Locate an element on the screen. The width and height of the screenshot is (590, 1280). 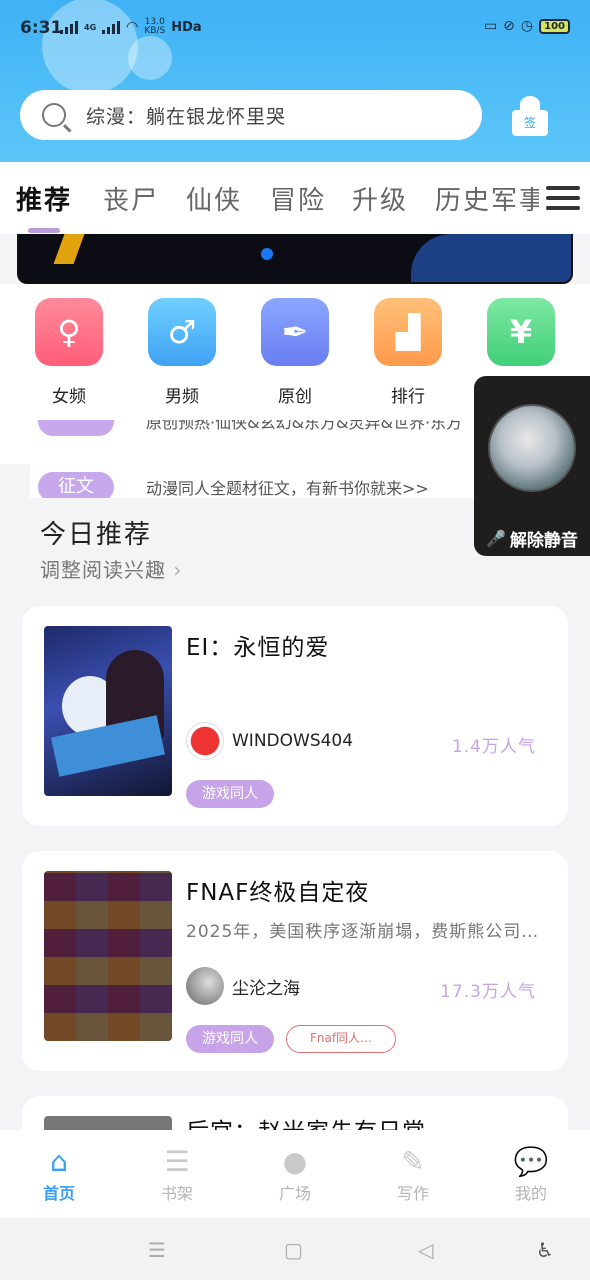
podium-icon: ▟ is located at coordinates (408, 332).